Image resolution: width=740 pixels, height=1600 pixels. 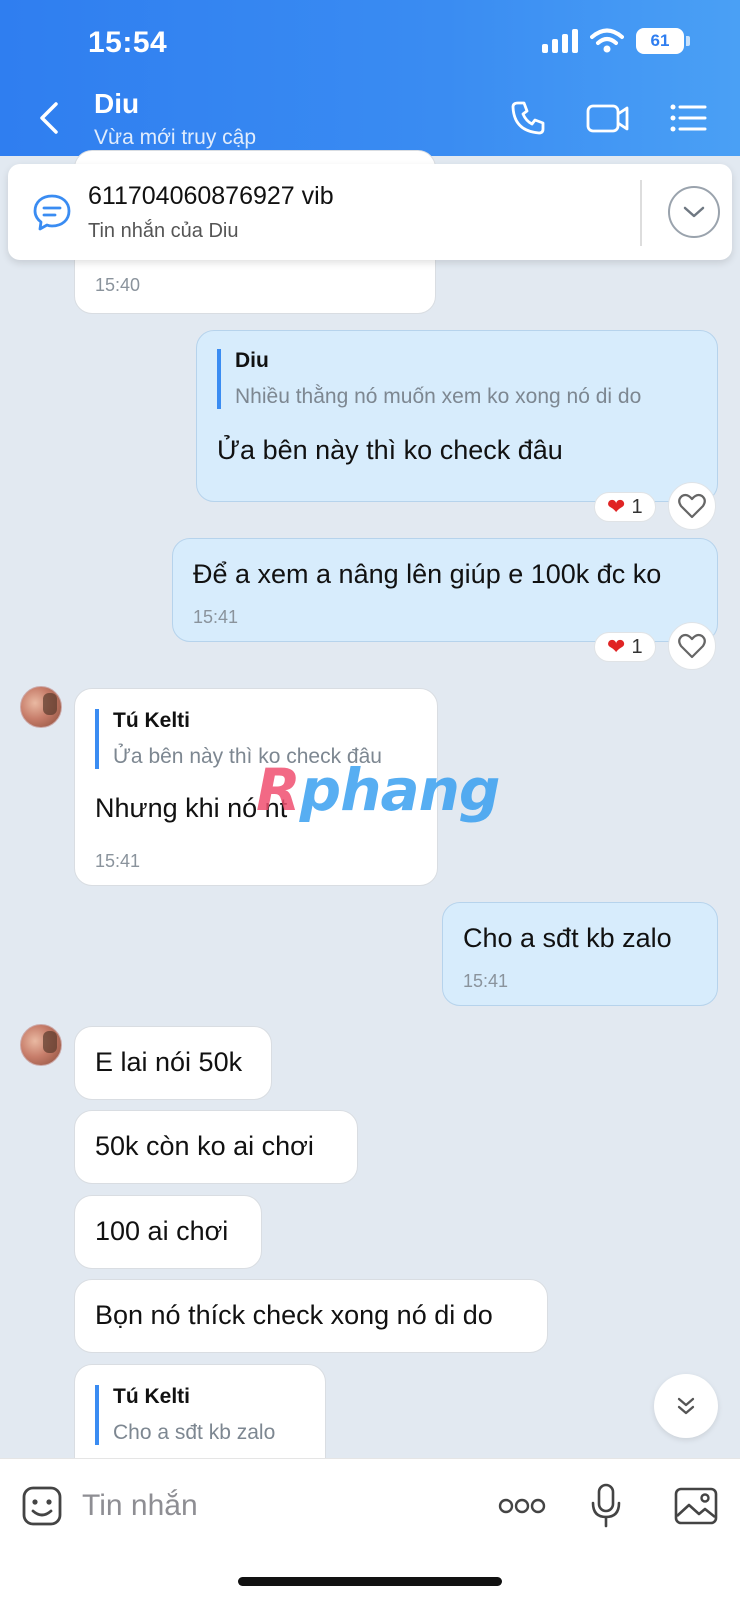 What do you see at coordinates (607, 40) in the screenshot?
I see `wifi-icon` at bounding box center [607, 40].